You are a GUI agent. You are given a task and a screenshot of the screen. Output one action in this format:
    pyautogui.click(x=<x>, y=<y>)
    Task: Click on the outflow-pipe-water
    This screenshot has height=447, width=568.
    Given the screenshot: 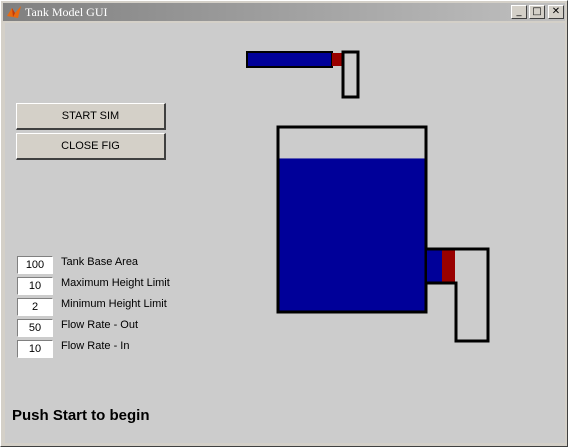 What is the action you would take?
    pyautogui.click(x=435, y=266)
    